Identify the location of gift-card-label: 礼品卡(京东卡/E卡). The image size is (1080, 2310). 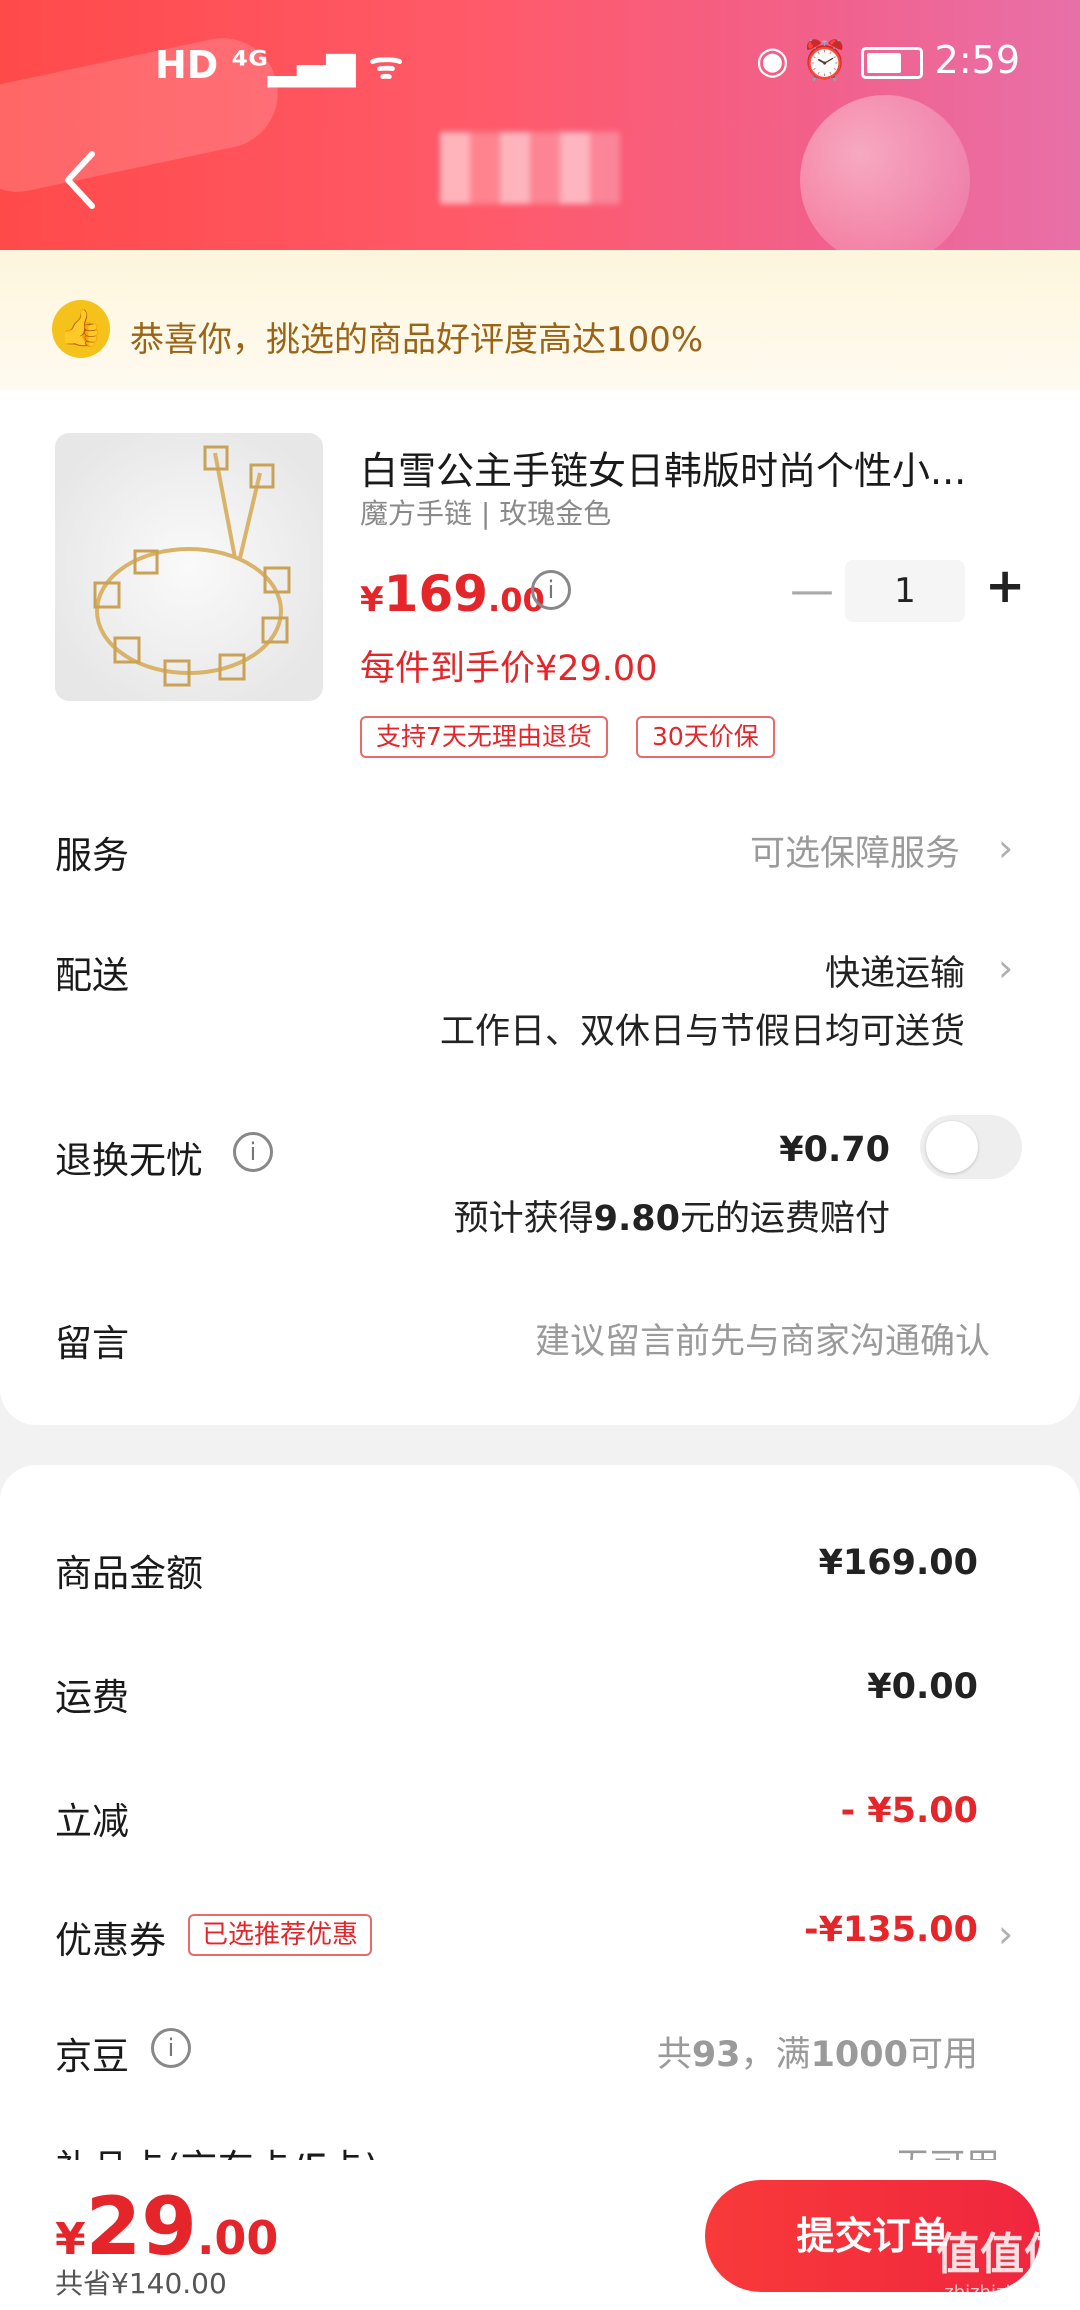
(217, 2149).